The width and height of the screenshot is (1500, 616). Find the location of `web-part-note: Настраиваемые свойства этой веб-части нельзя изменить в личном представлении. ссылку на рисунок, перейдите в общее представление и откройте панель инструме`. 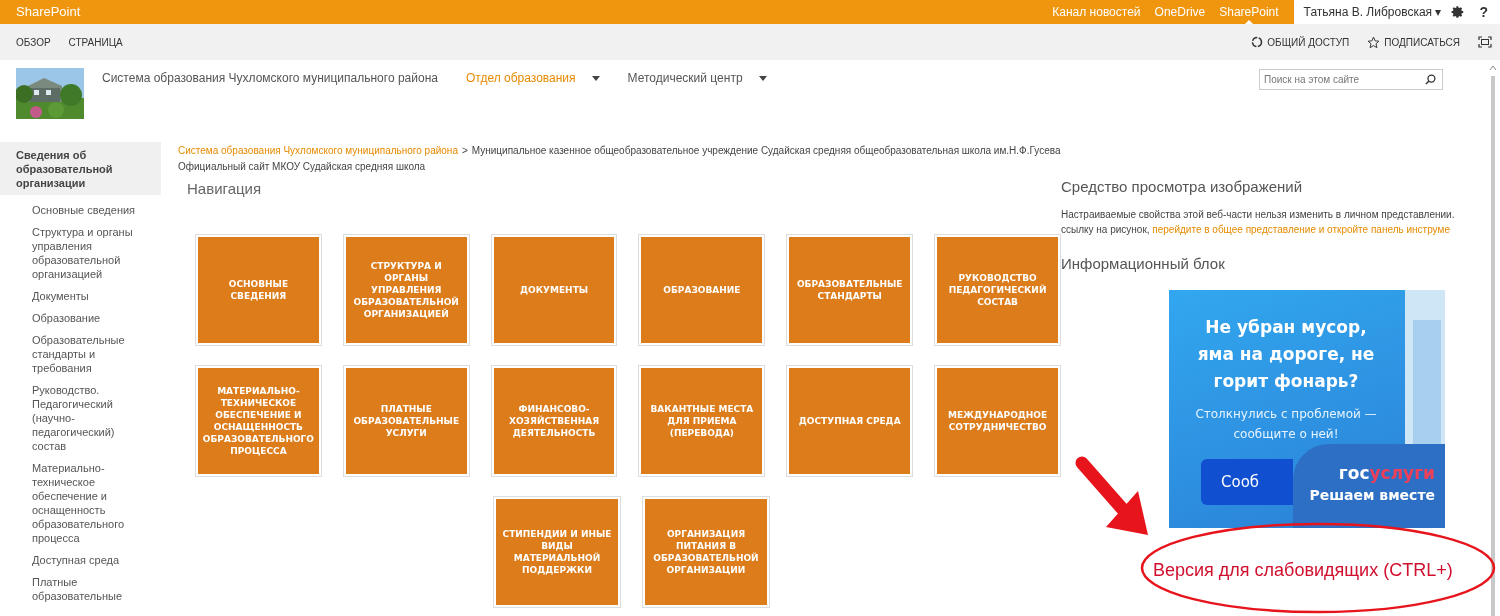

web-part-note: Настраиваемые свойства этой веб-части нельзя изменить в личном представлении. ссылку на рисунок, перейдите в общее представление и откройте панель инструме is located at coordinates (1258, 222).